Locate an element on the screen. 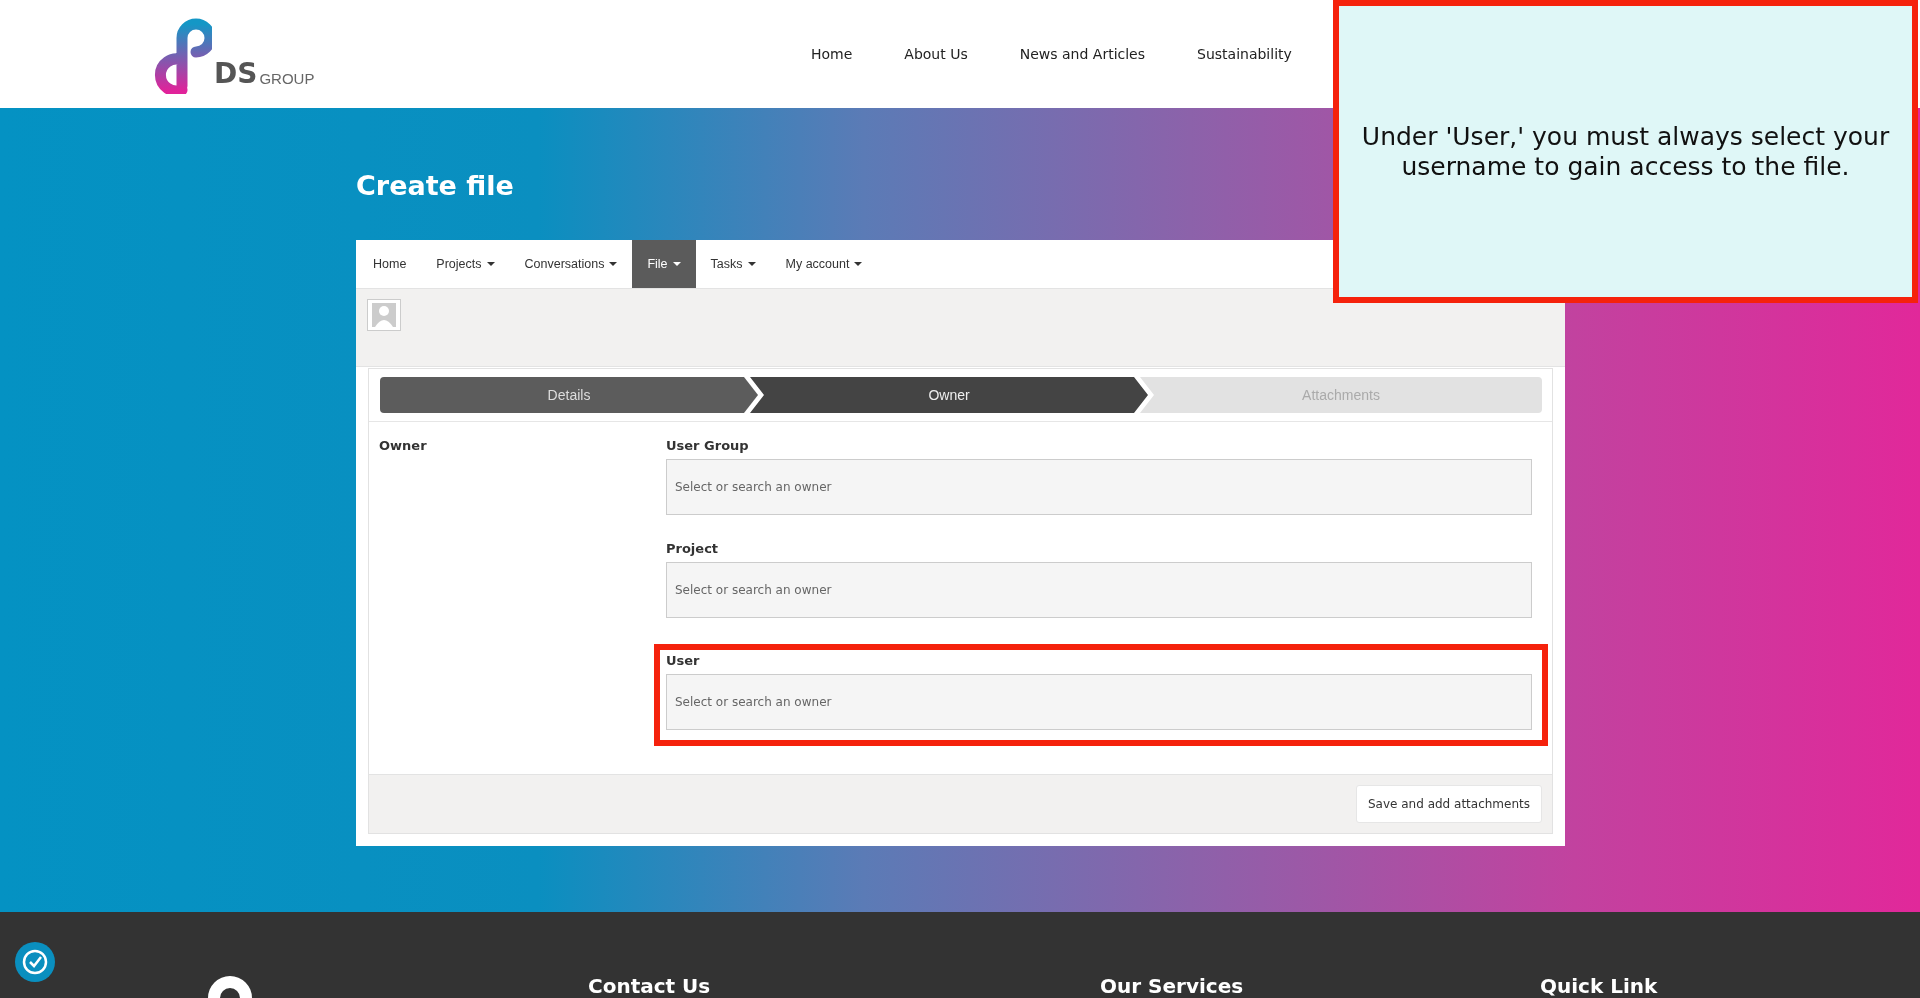 Image resolution: width=1920 pixels, height=998 pixels. logo-subtext: GROUP is located at coordinates (287, 78).